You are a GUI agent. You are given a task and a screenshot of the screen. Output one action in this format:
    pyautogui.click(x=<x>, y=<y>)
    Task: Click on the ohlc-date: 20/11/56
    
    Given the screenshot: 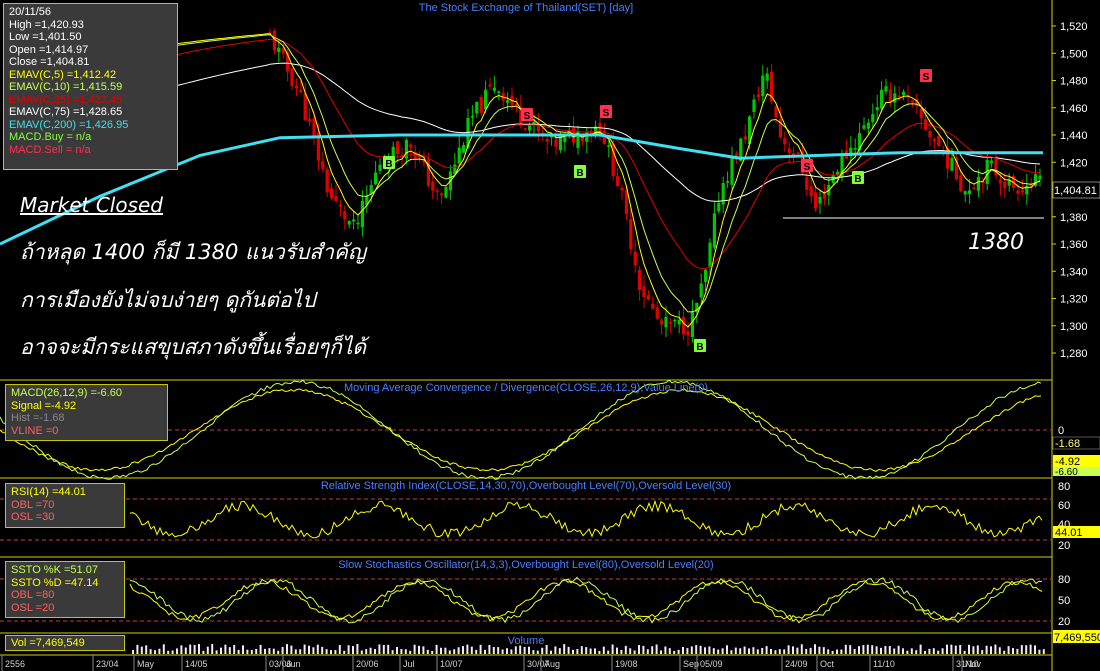 What is the action you would take?
    pyautogui.click(x=30, y=12)
    